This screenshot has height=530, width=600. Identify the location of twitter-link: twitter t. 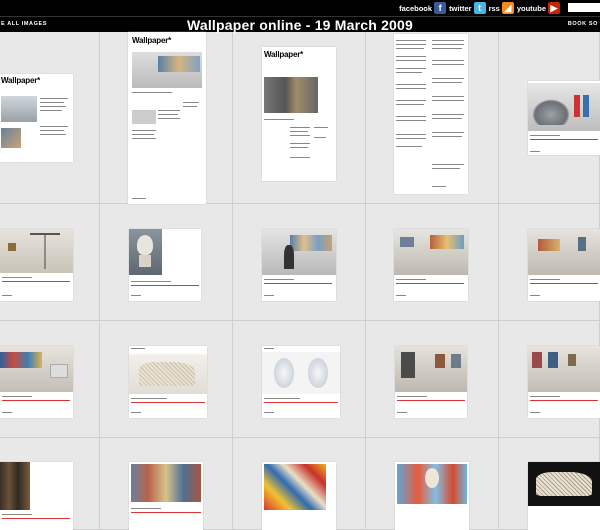
(467, 8).